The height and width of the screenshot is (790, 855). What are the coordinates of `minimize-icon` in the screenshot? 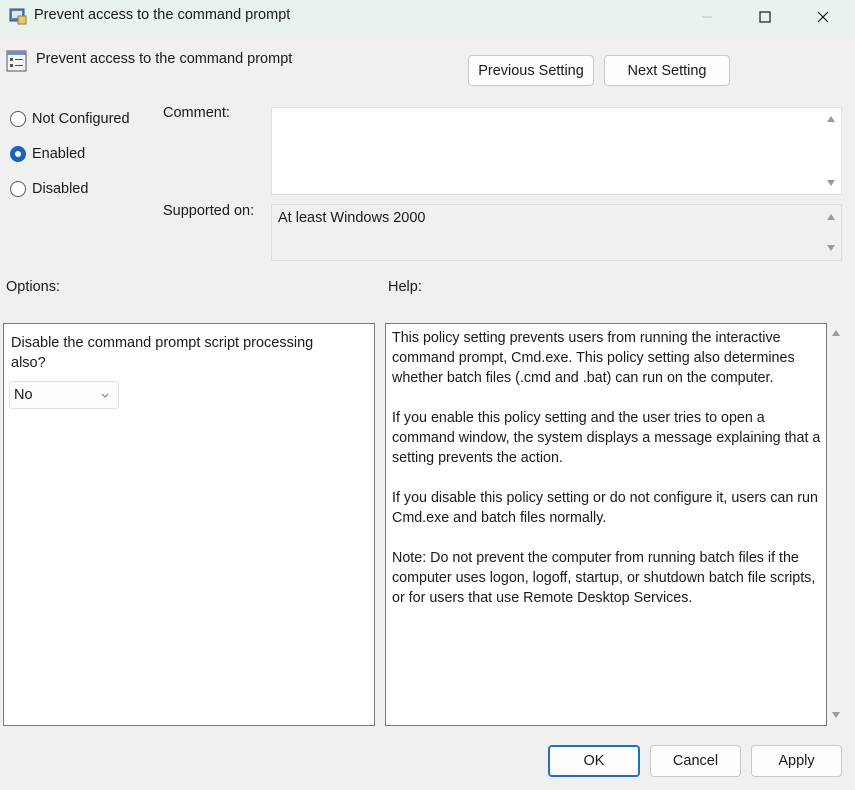 It's located at (707, 17).